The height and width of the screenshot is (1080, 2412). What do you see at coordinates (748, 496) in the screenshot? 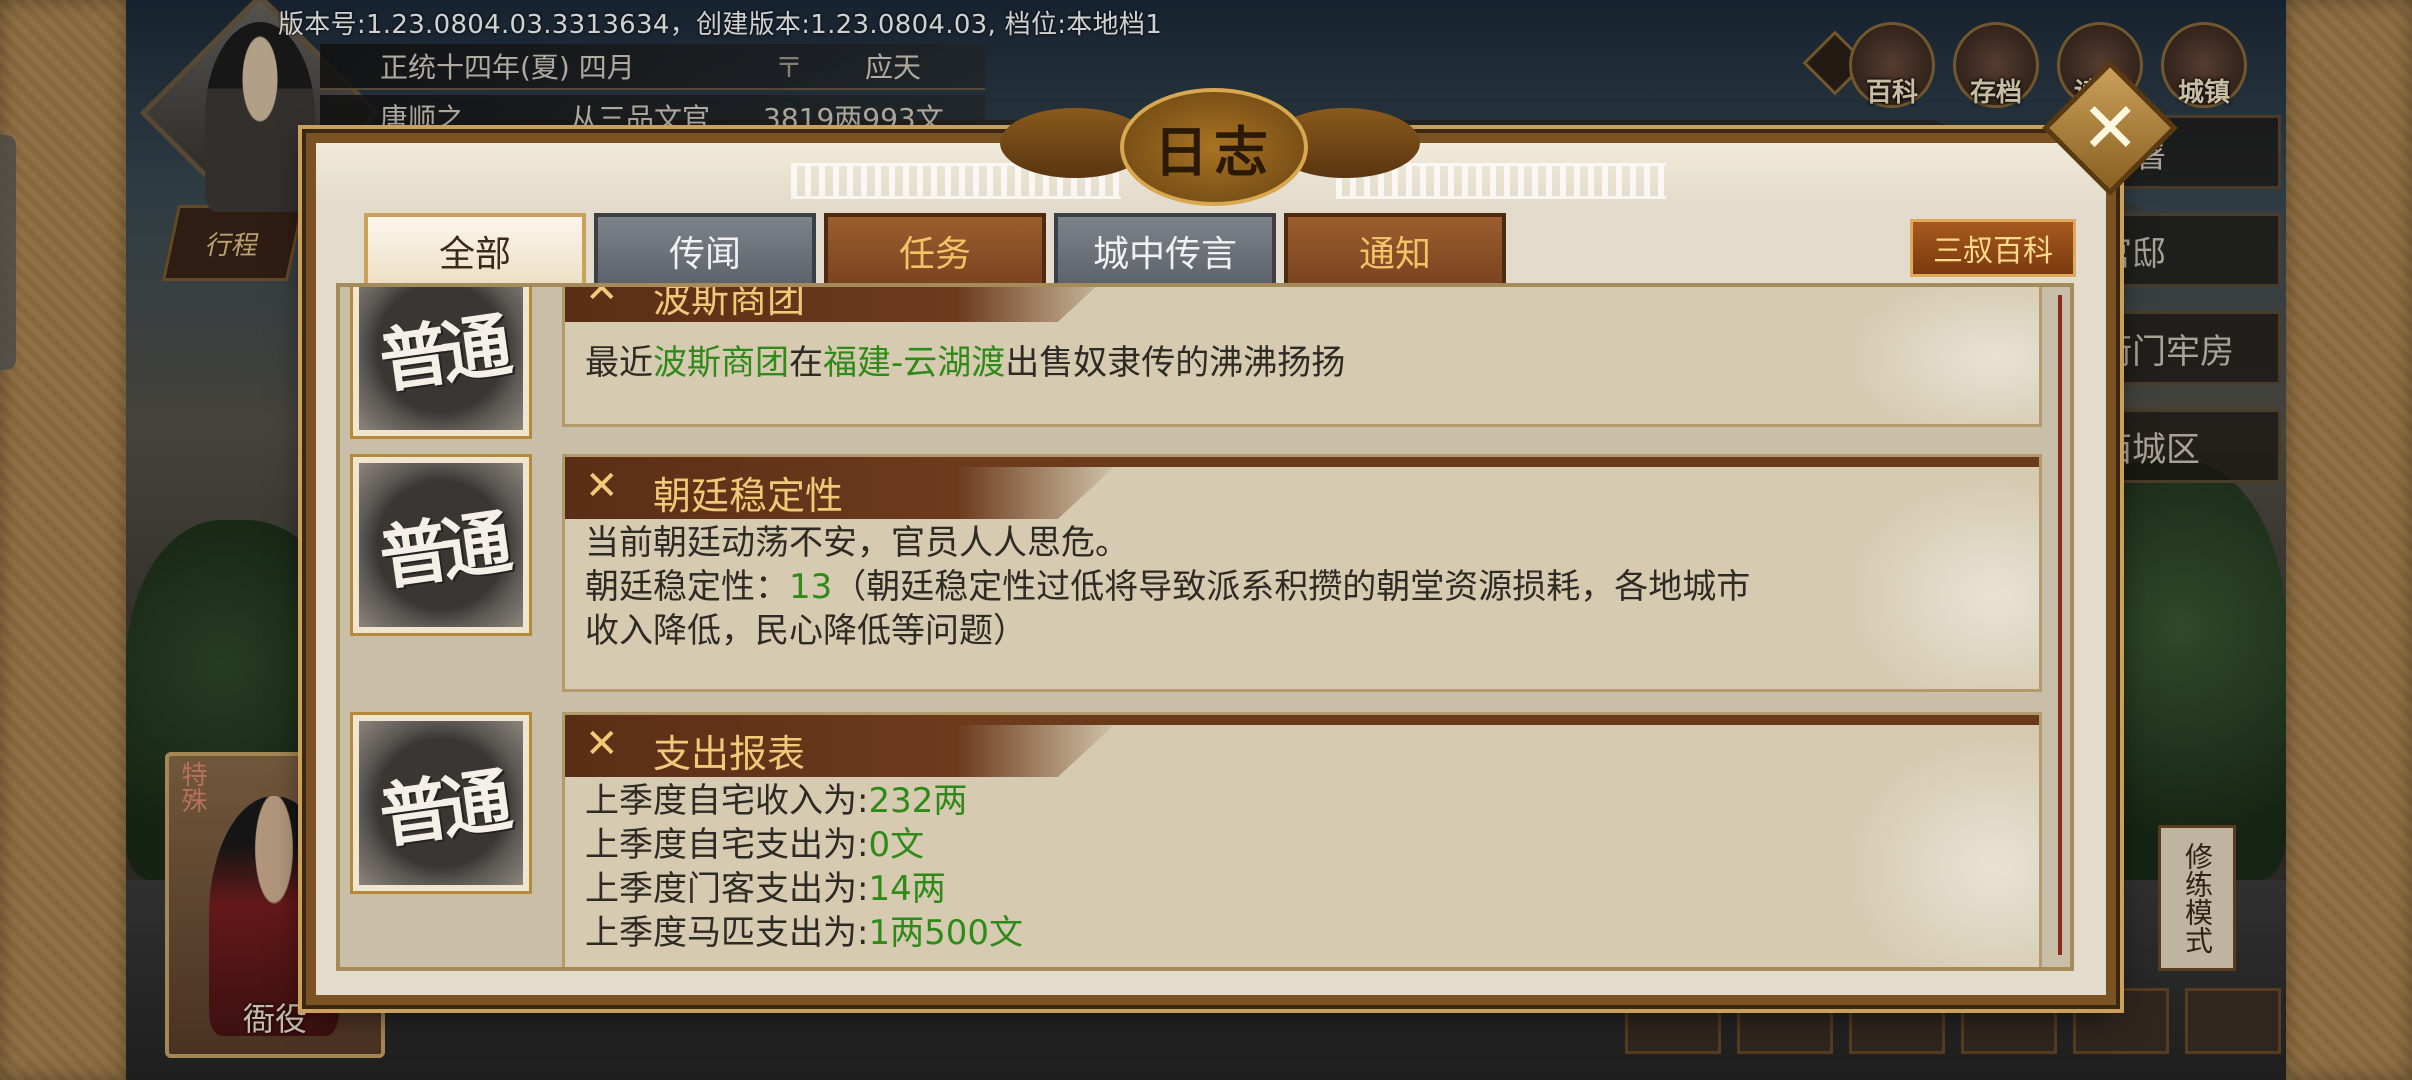
I see `entry-title: 朝廷稳定性` at bounding box center [748, 496].